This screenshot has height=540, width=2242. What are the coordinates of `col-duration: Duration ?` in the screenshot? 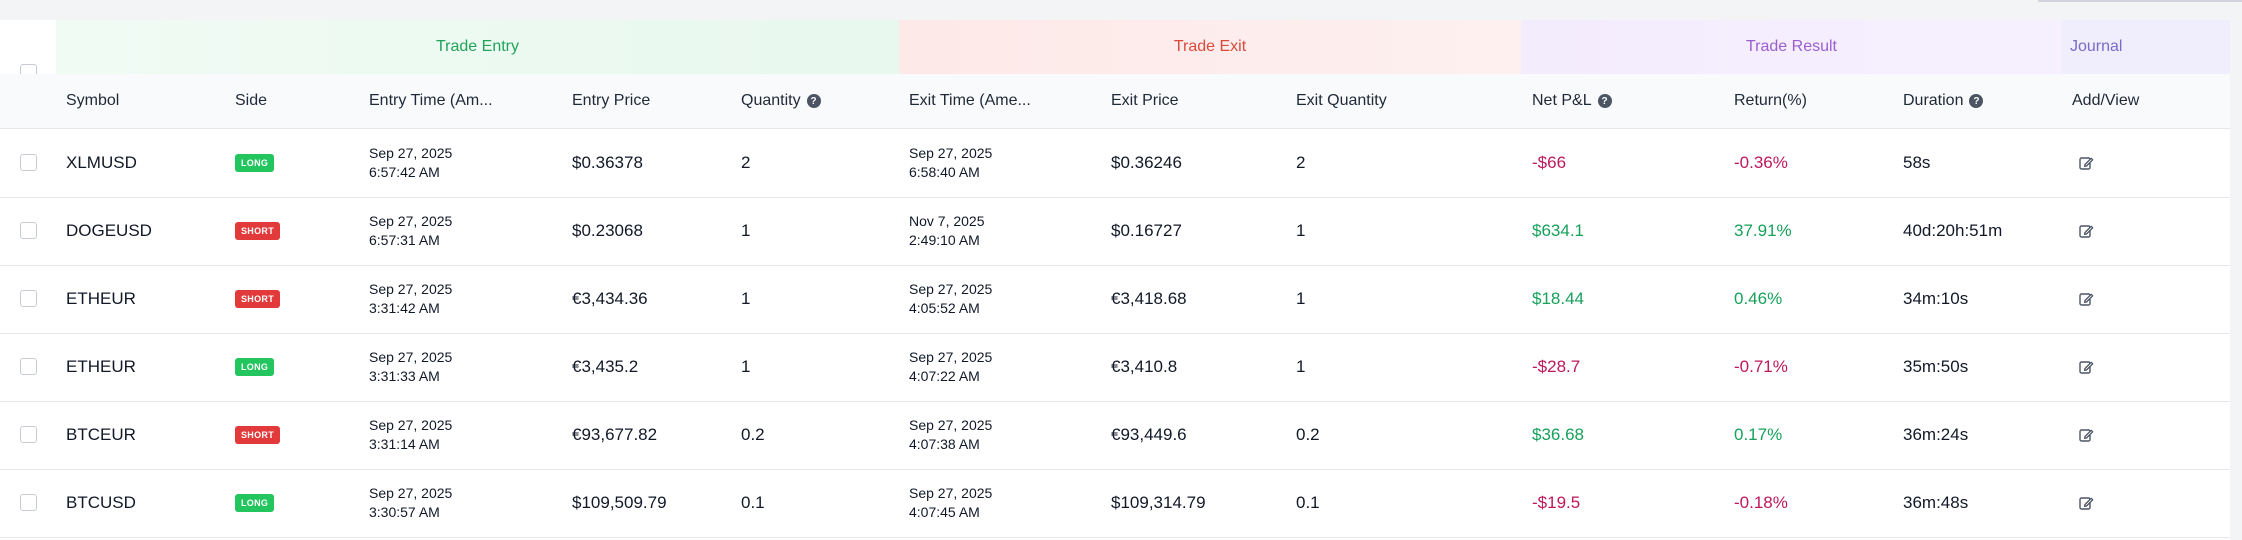 It's located at (1943, 101).